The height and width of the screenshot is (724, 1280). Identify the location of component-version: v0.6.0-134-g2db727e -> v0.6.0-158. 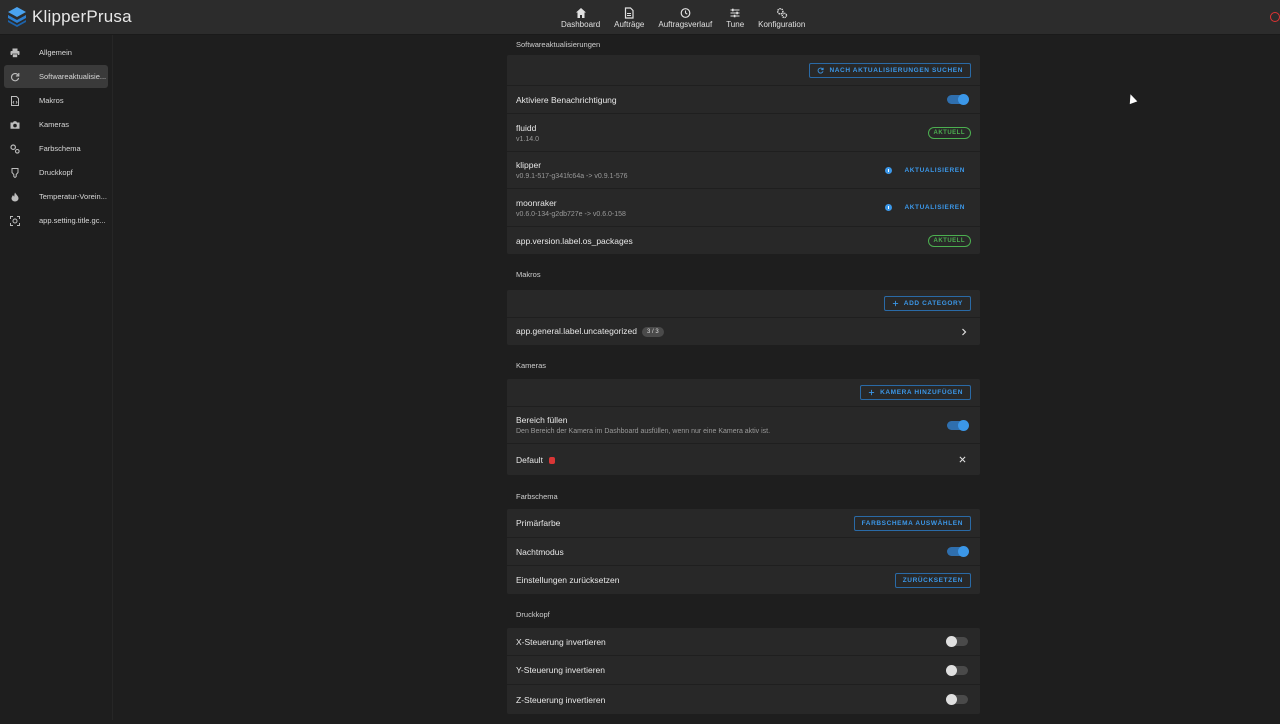
(571, 214).